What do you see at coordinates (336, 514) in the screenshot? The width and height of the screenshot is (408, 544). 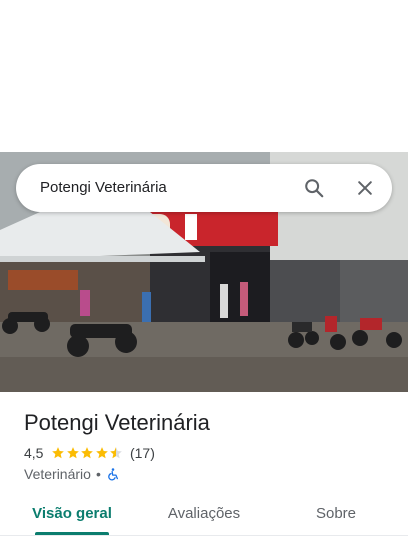 I see `tab-about: Sobre` at bounding box center [336, 514].